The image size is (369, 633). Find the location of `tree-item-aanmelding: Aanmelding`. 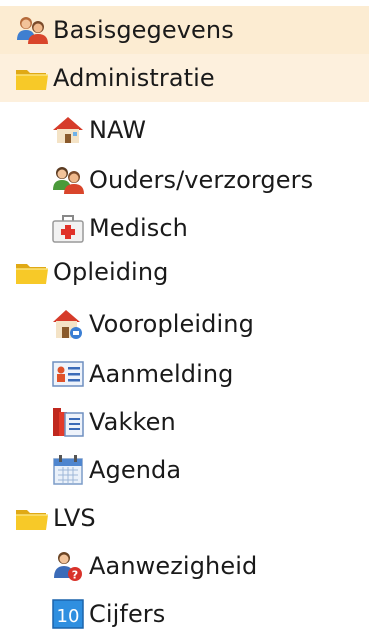

tree-item-aanmelding: Aanmelding is located at coordinates (184, 374).